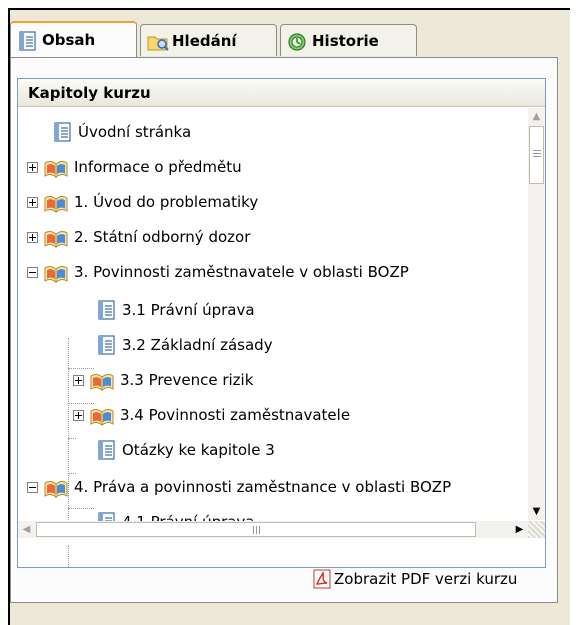 This screenshot has height=625, width=576. I want to click on pdf-link-label: Zobrazit PDF verzi kurzu, so click(426, 579).